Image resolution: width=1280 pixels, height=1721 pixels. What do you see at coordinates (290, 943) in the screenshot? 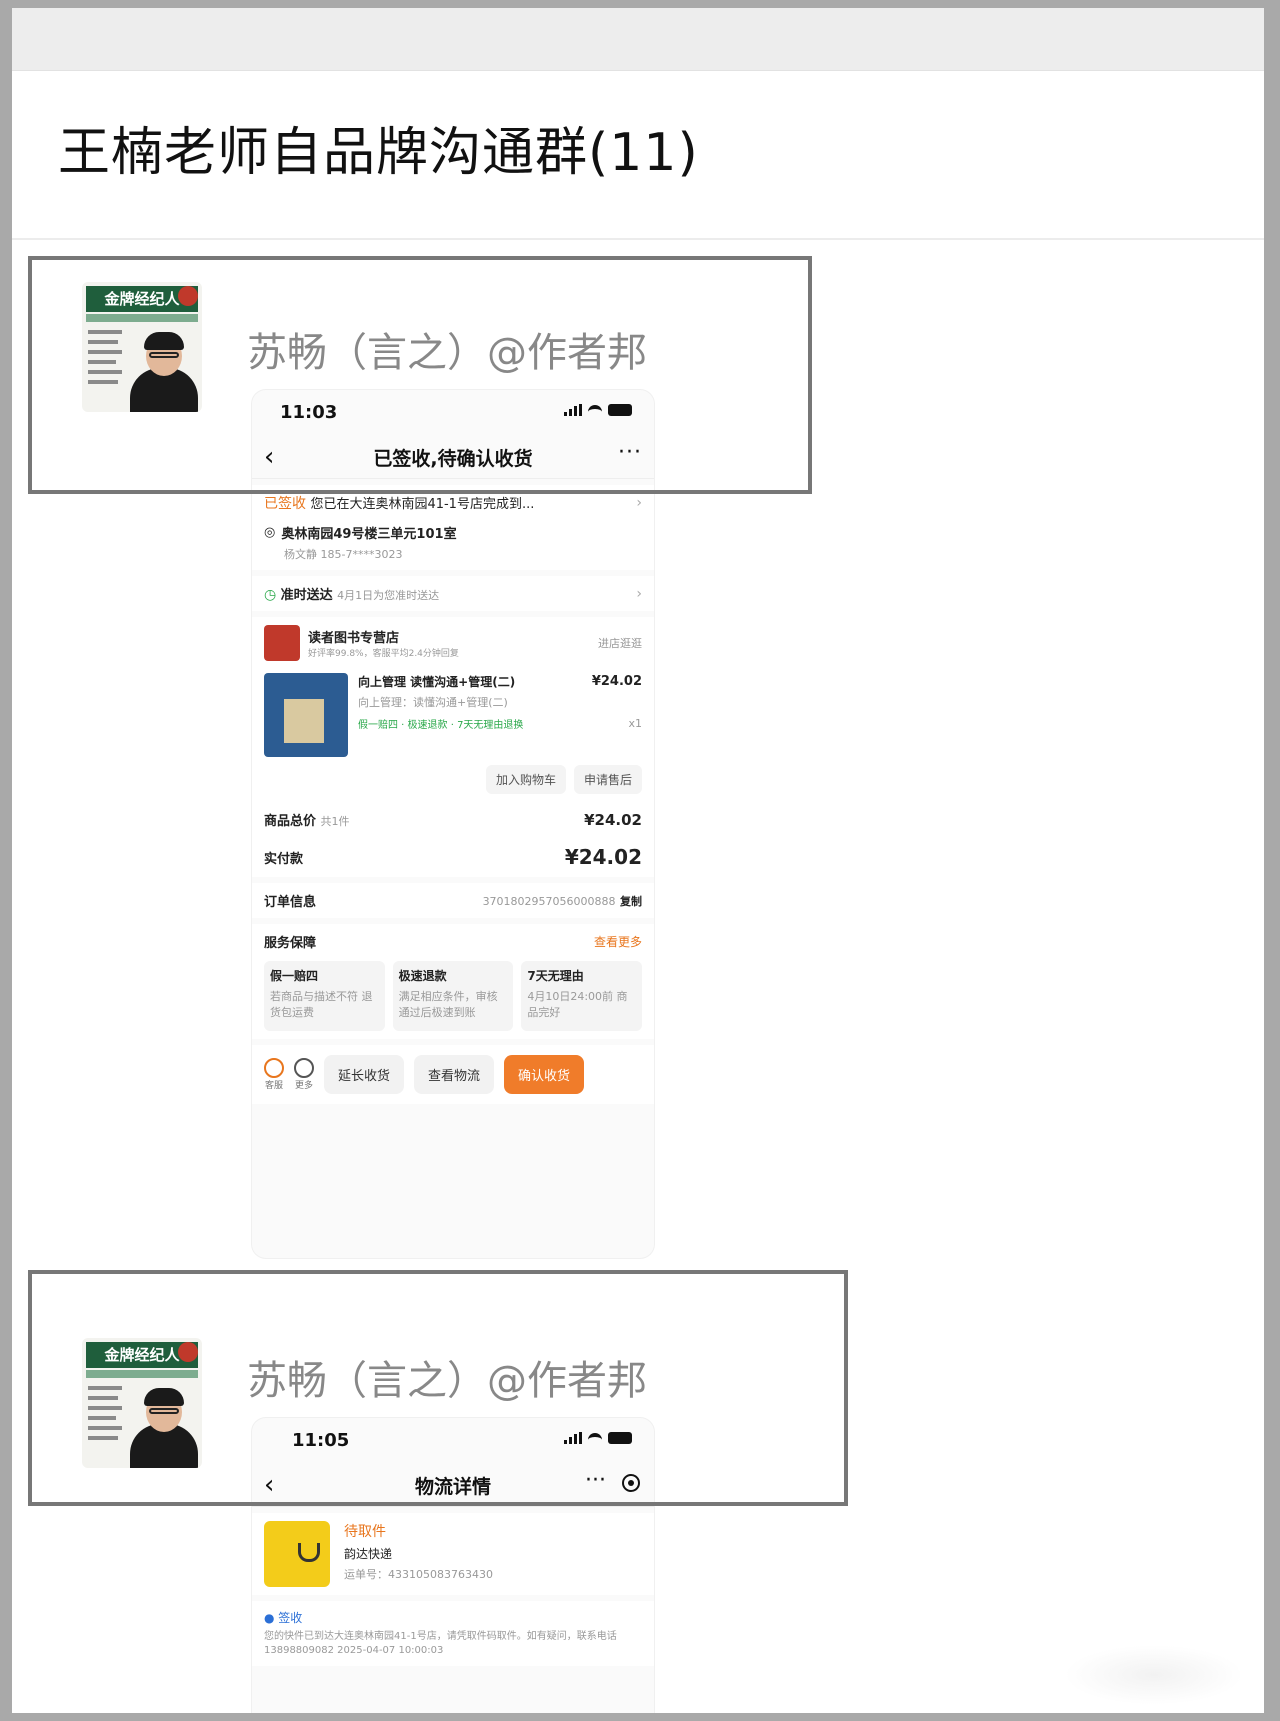
I see `service-label: 服务保障` at bounding box center [290, 943].